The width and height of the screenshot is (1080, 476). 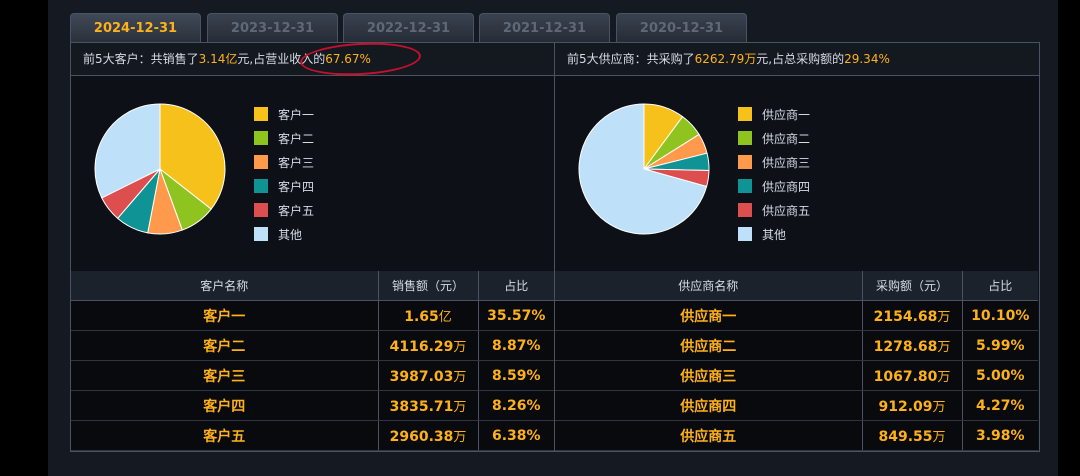 I want to click on share-pct: 5.99%, so click(x=1000, y=345).